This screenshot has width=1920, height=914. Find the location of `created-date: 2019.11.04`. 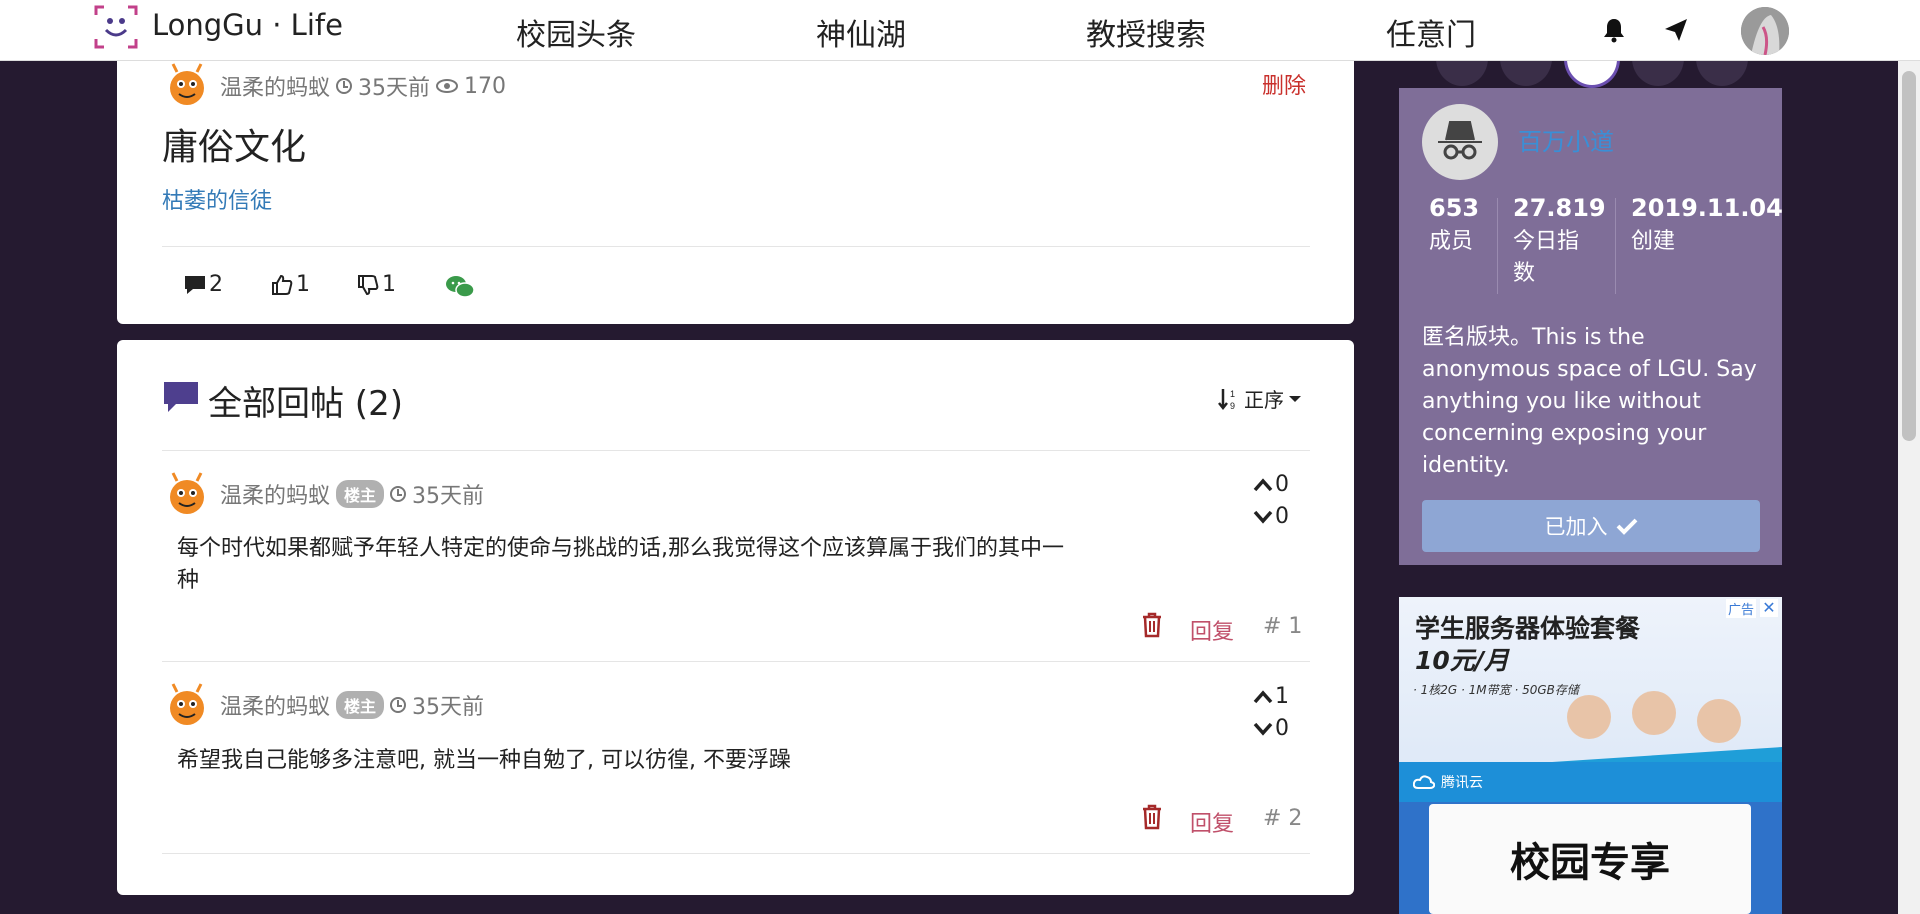

created-date: 2019.11.04 is located at coordinates (1707, 208).